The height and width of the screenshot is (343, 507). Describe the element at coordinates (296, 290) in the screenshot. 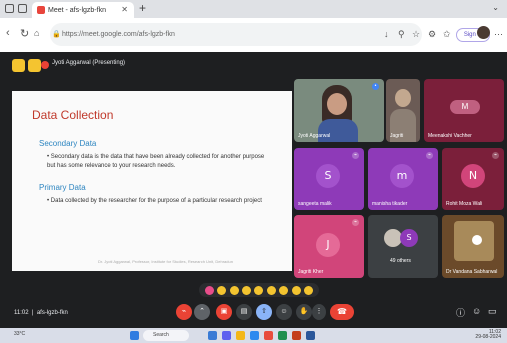

I see `thinking-reaction-icon` at that location.